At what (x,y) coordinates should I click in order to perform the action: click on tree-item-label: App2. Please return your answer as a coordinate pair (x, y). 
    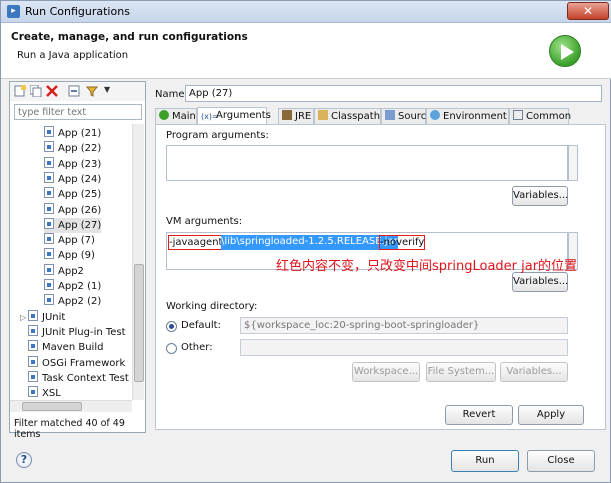
    Looking at the image, I should click on (71, 271).